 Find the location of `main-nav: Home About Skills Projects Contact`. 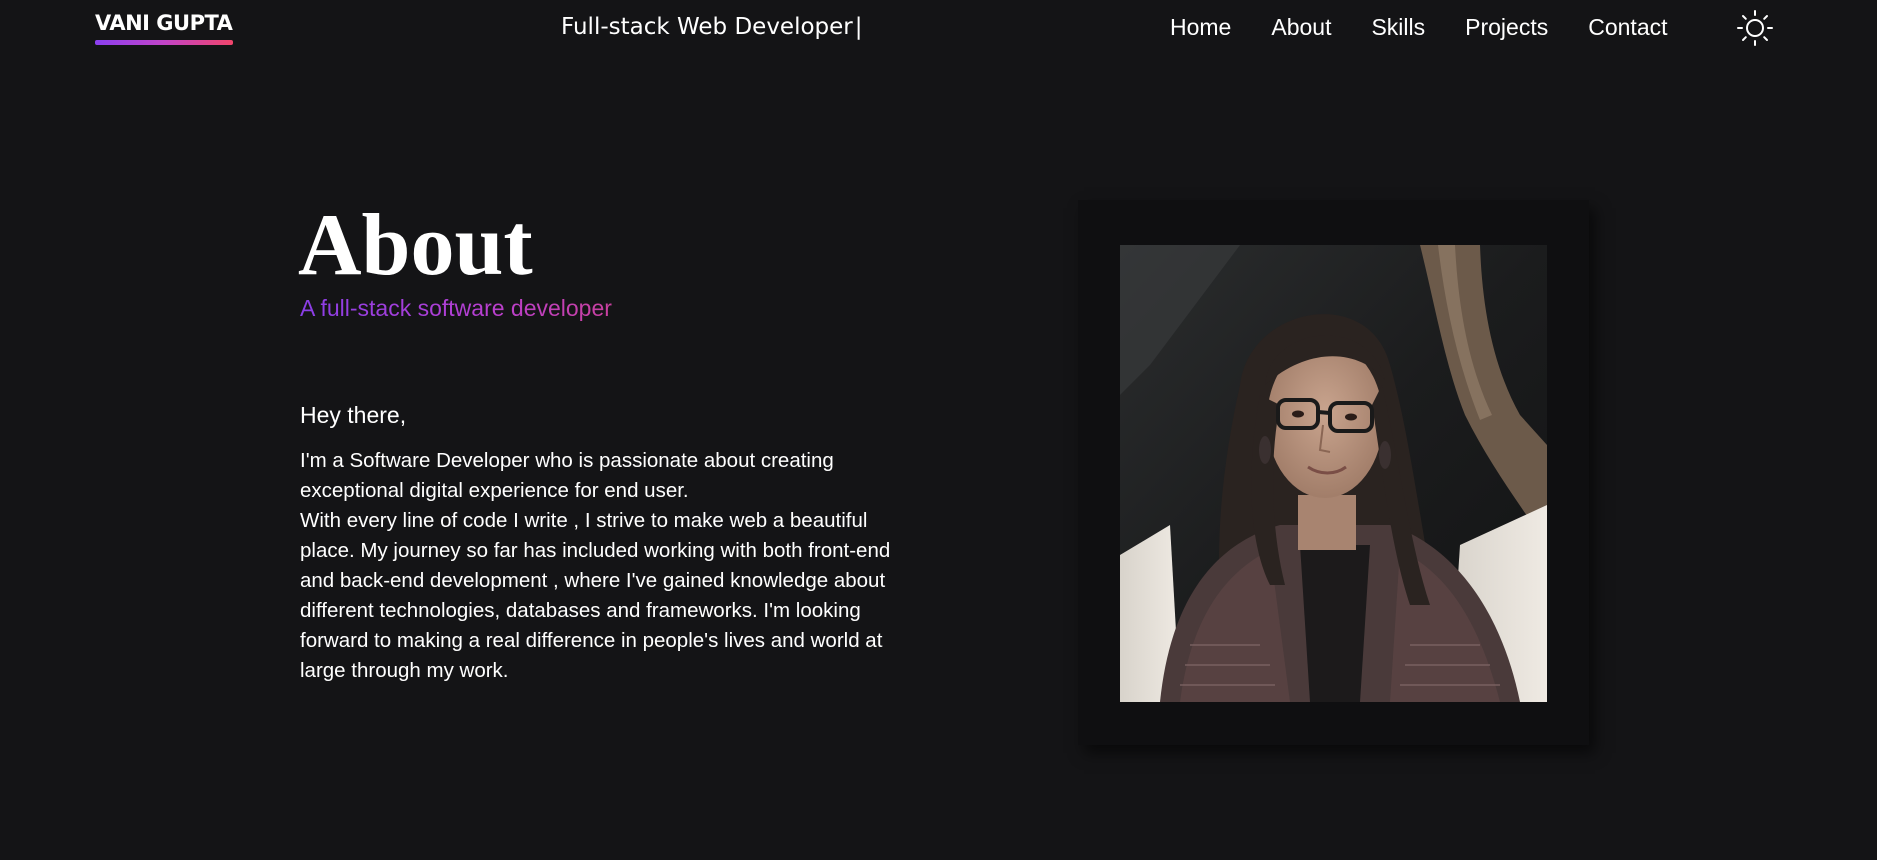

main-nav: Home About Skills Projects Contact is located at coordinates (1419, 27).